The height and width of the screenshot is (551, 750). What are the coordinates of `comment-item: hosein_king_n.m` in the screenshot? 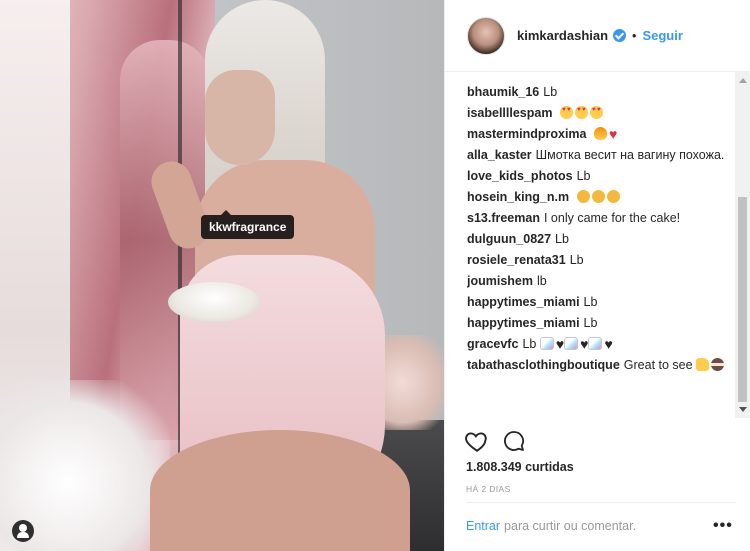 It's located at (598, 197).